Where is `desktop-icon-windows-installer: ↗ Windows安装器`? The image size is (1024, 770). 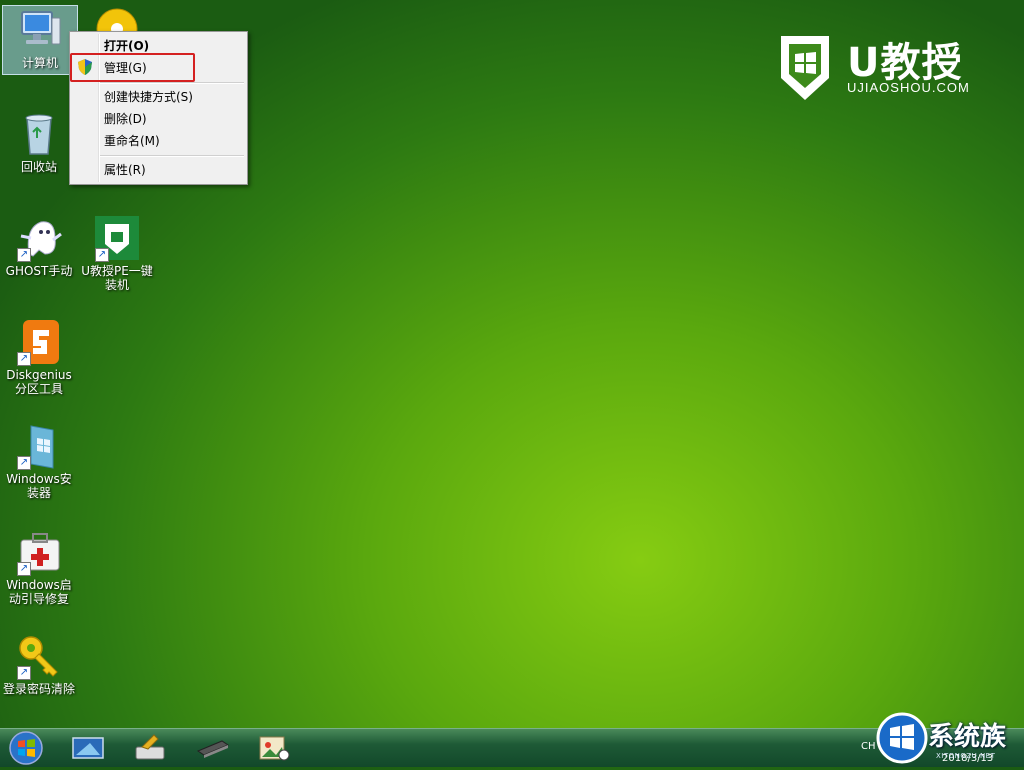 desktop-icon-windows-installer: ↗ Windows安装器 is located at coordinates (39, 461).